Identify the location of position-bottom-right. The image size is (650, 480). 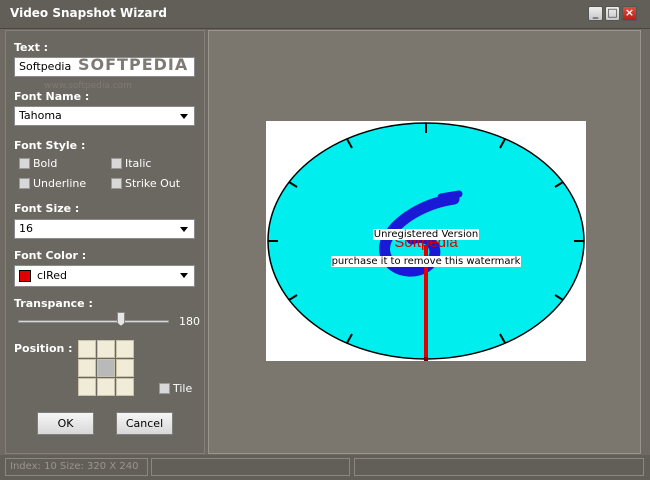
(125, 387).